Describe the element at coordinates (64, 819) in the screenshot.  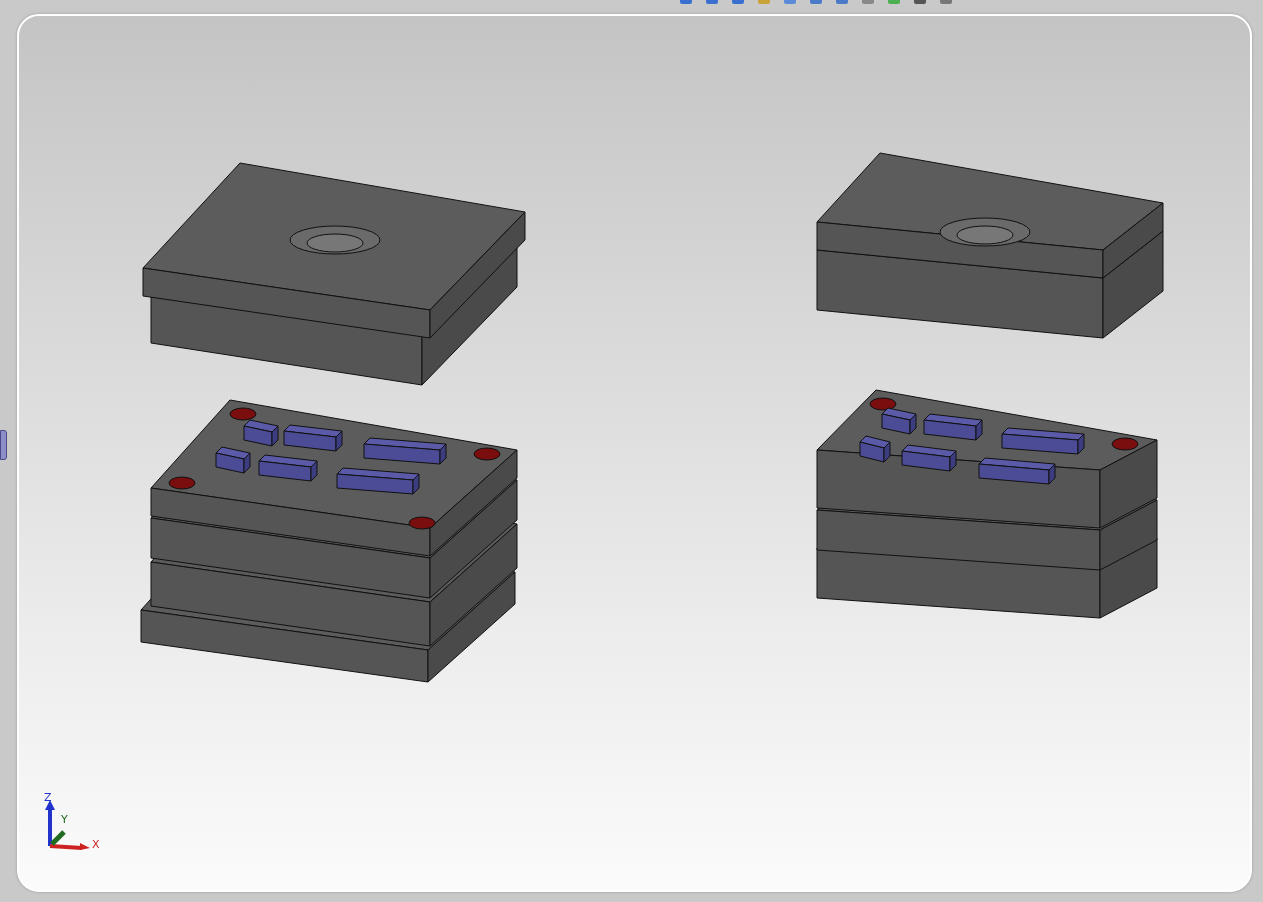
I see `axis-label: Y` at that location.